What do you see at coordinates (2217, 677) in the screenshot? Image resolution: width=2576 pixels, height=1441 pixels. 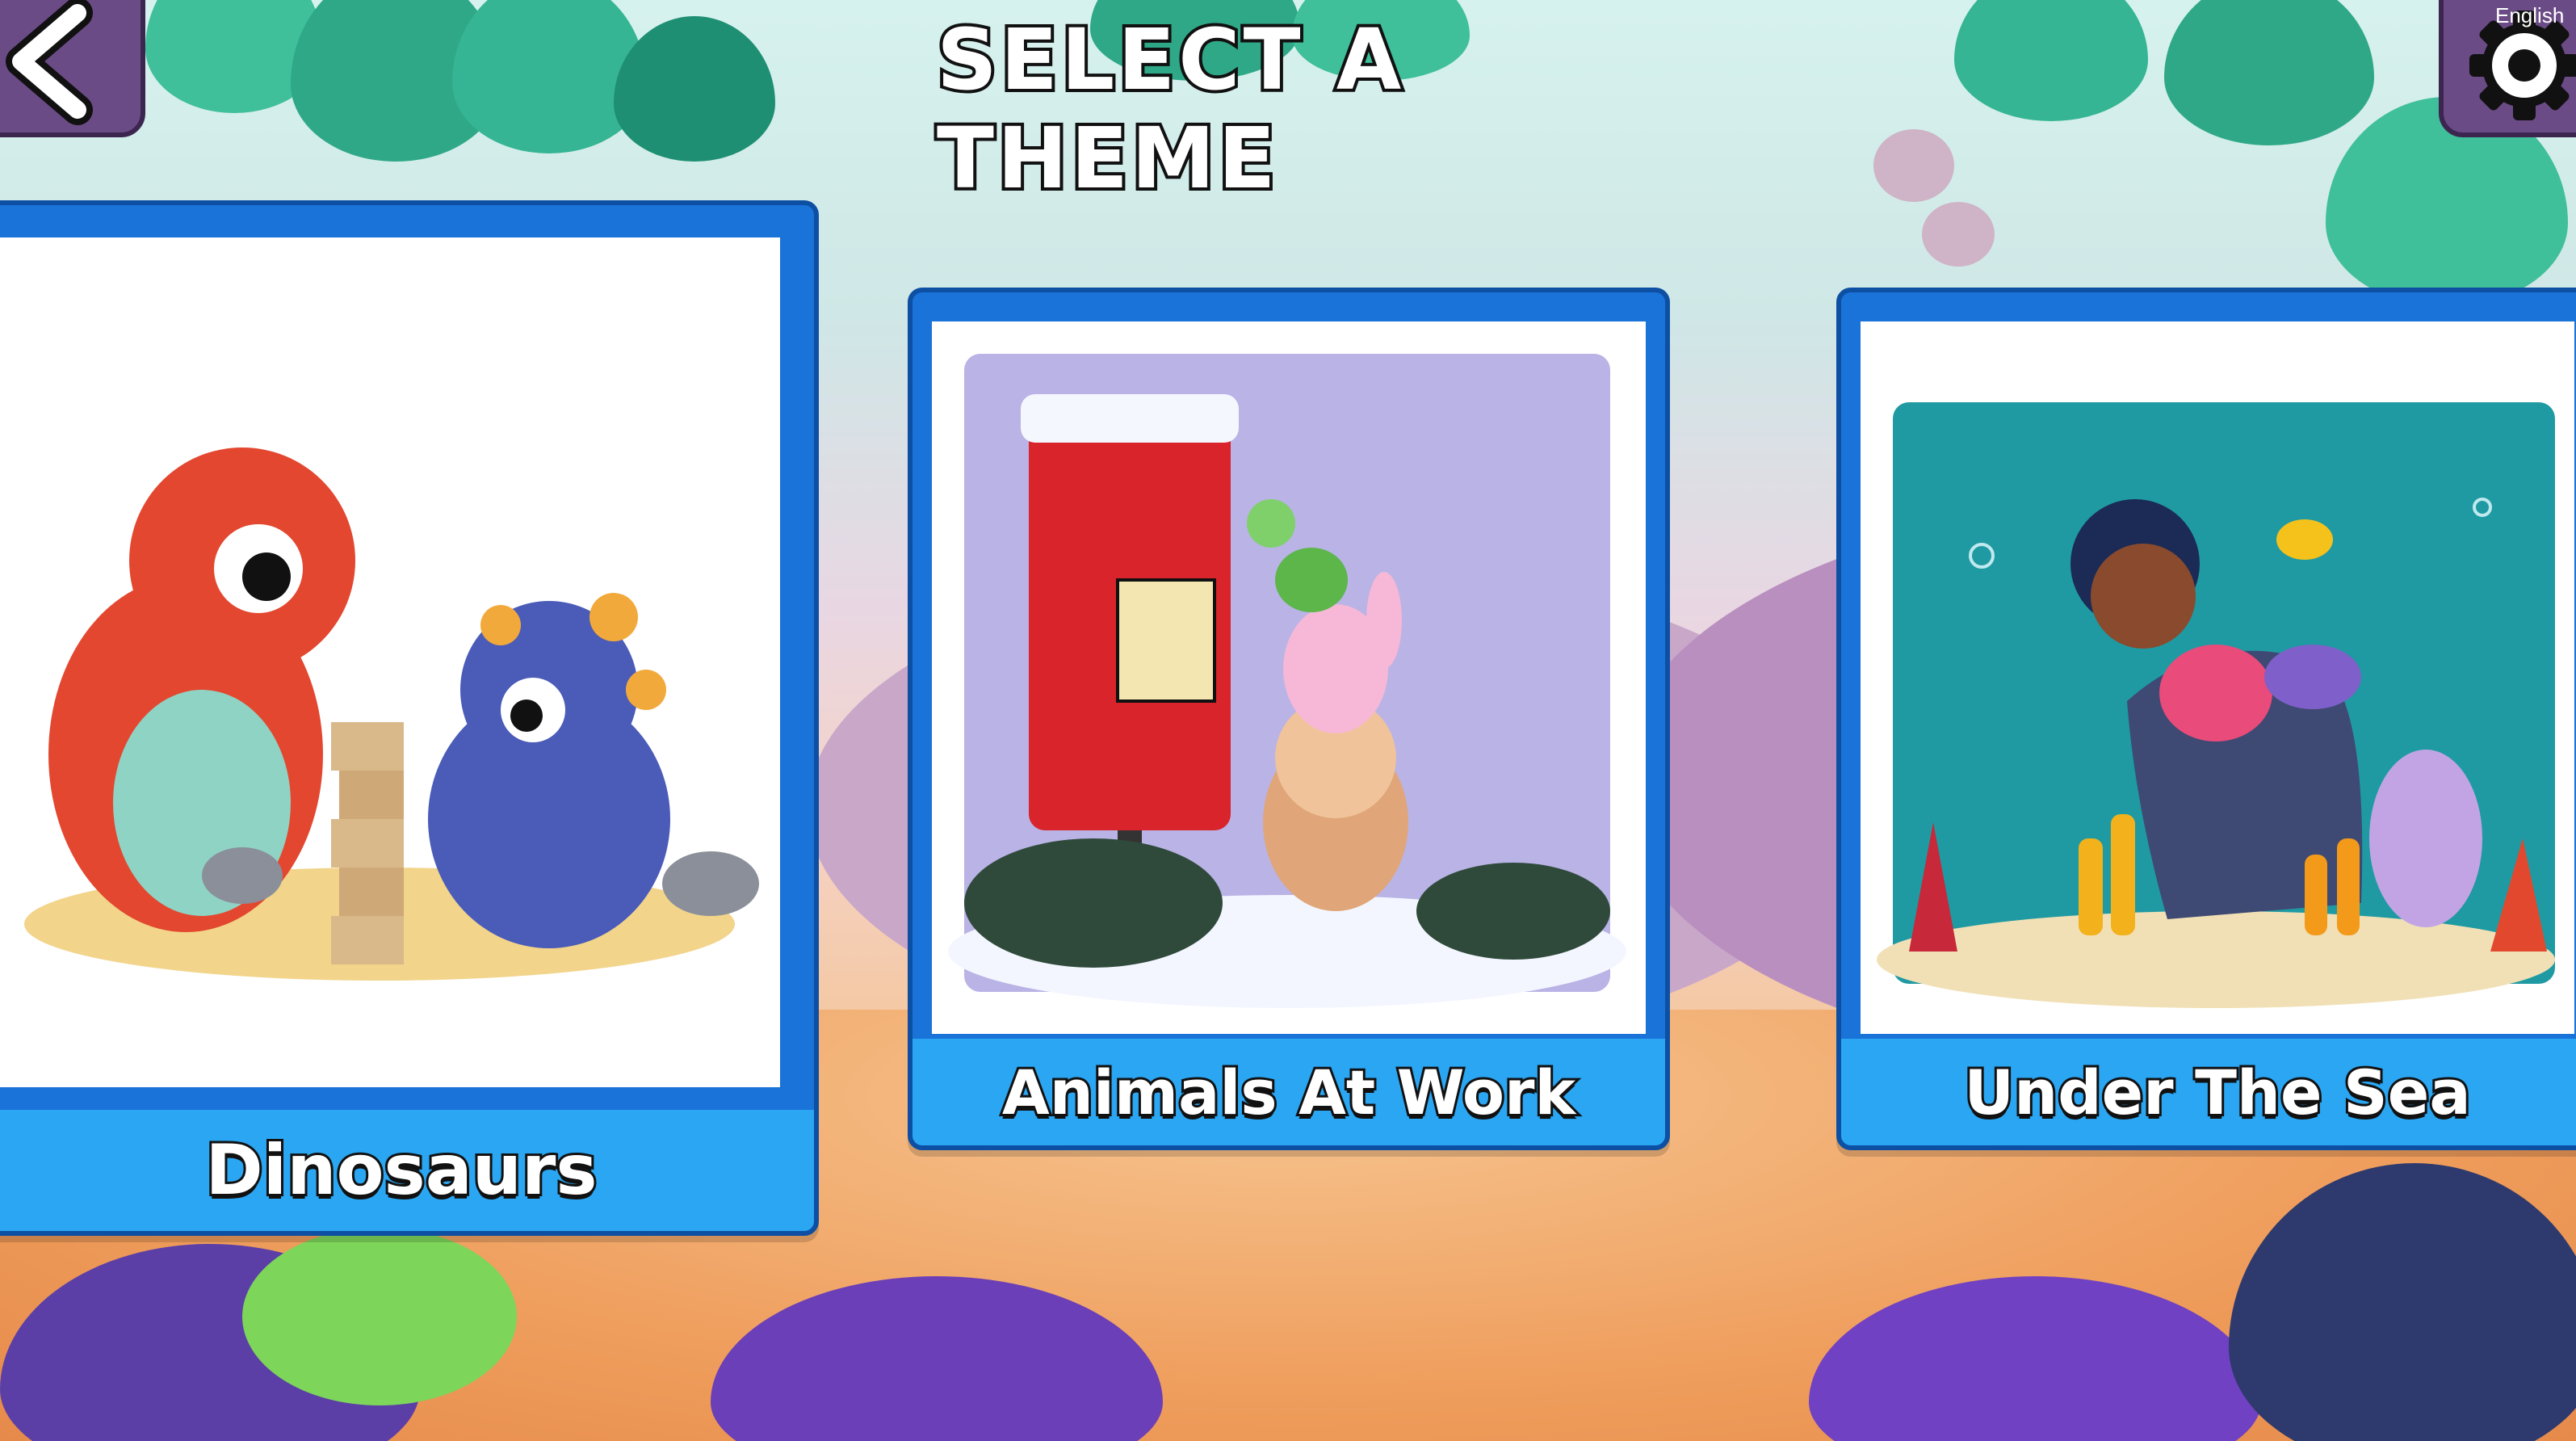 I see `theme-image-under-the-sea` at bounding box center [2217, 677].